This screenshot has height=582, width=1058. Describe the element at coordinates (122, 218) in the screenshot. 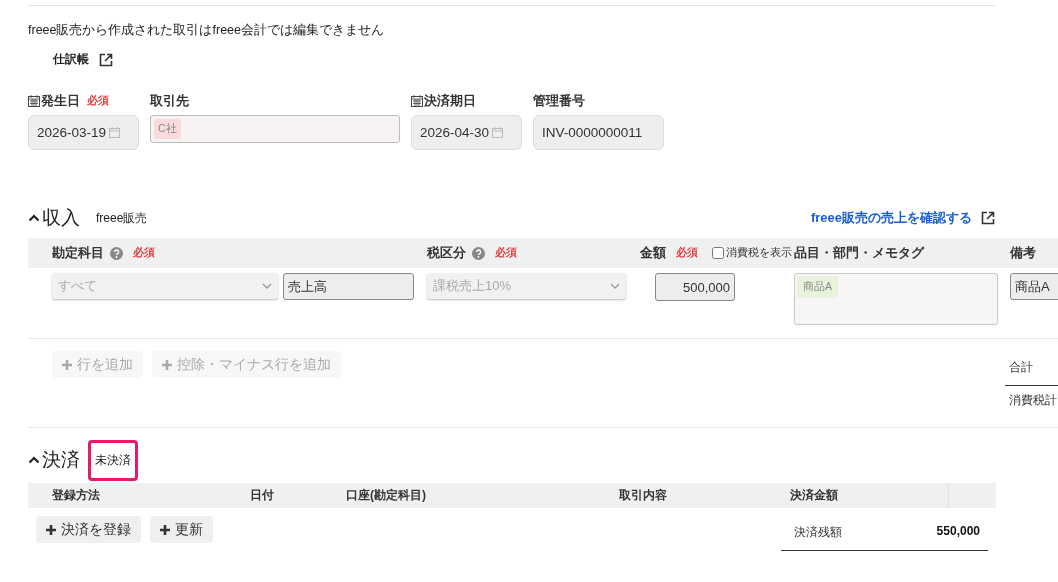

I see `source-label: freee販売` at that location.